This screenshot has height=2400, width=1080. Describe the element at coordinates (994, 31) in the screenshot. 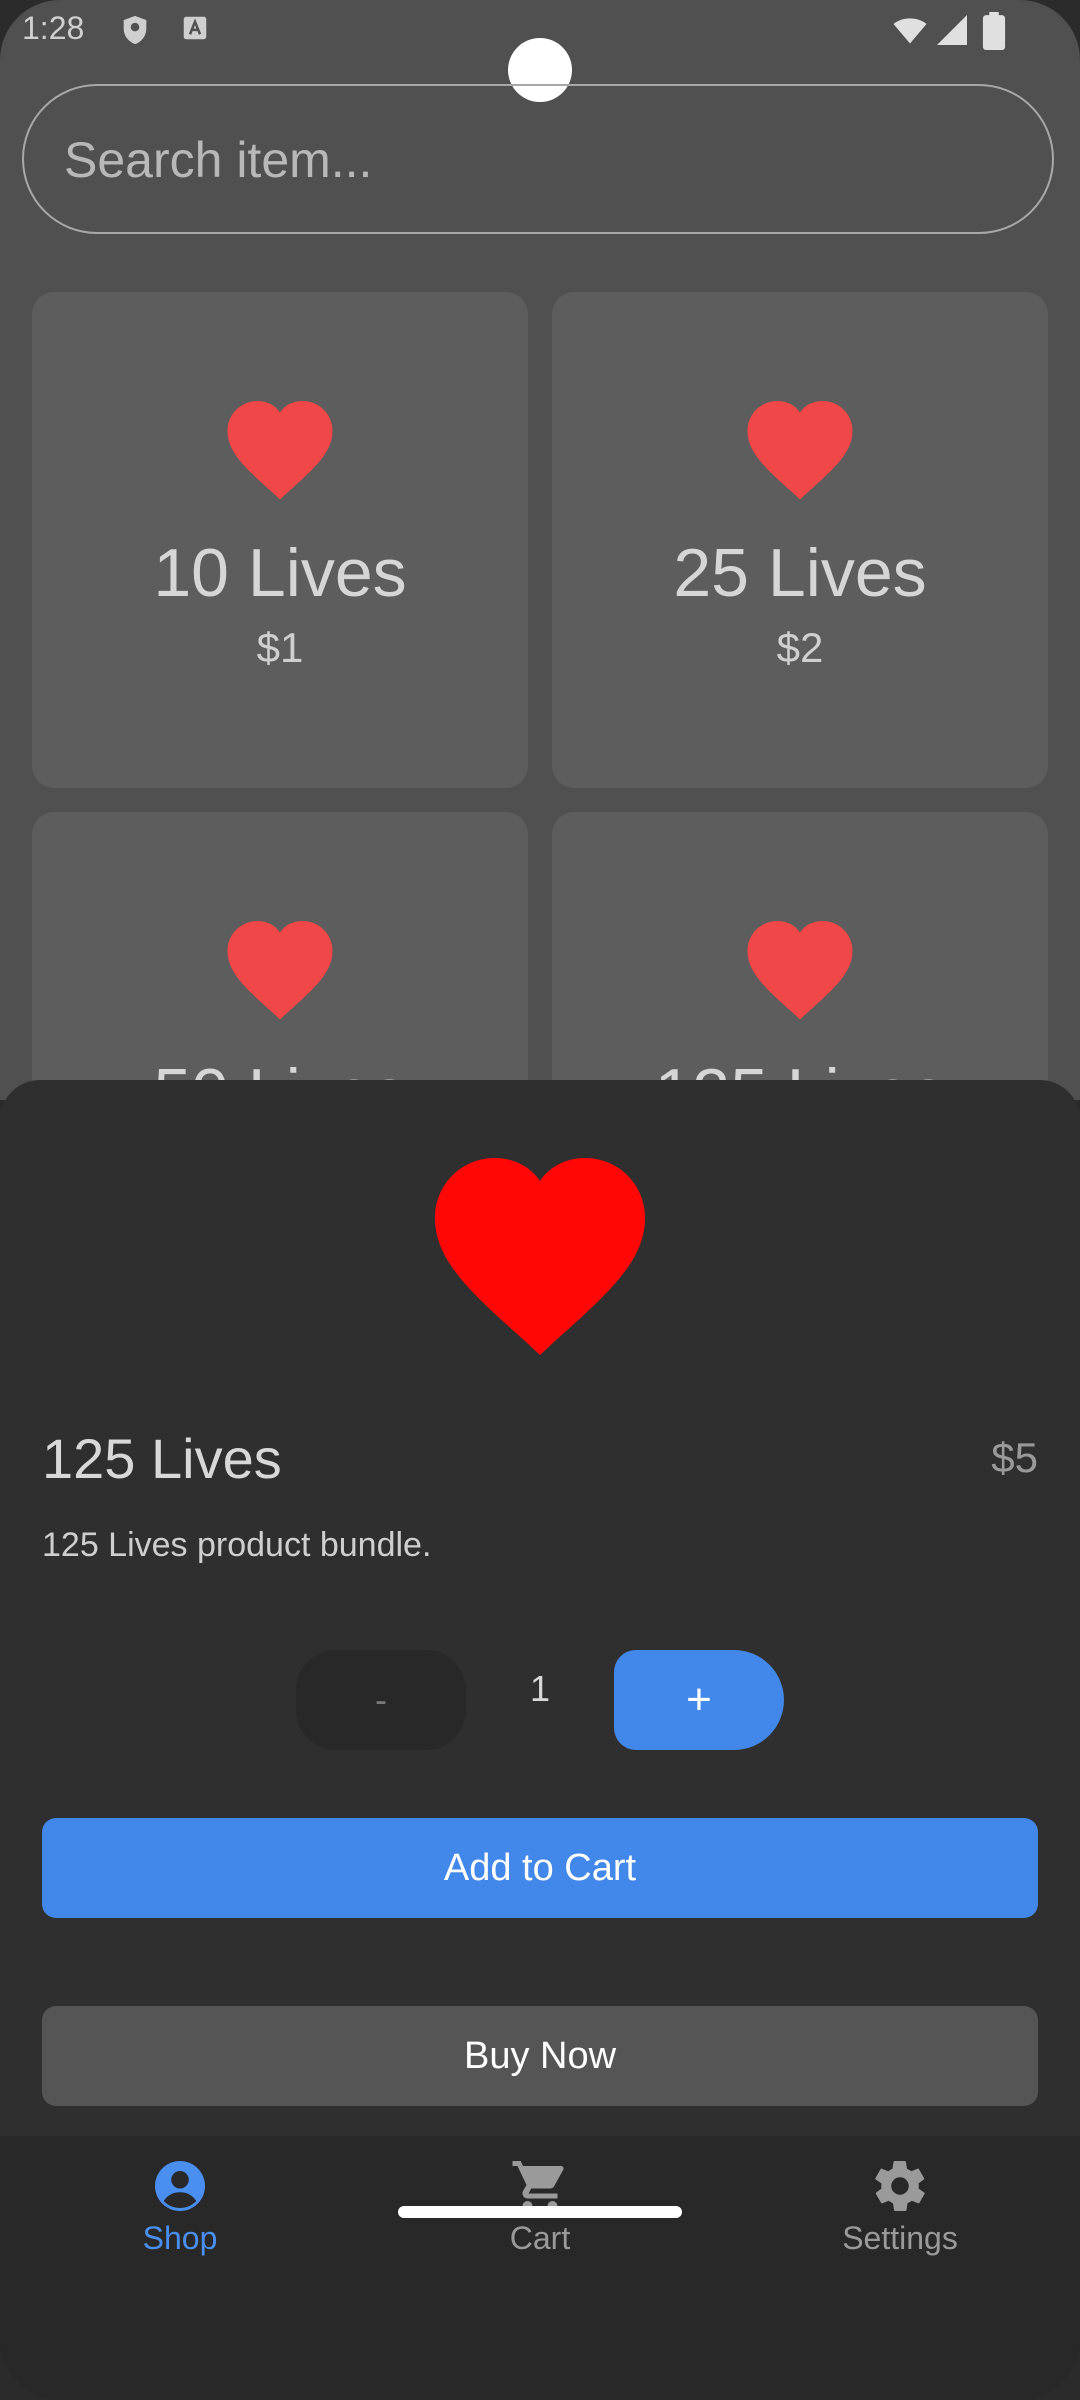

I see `battery-icon` at that location.